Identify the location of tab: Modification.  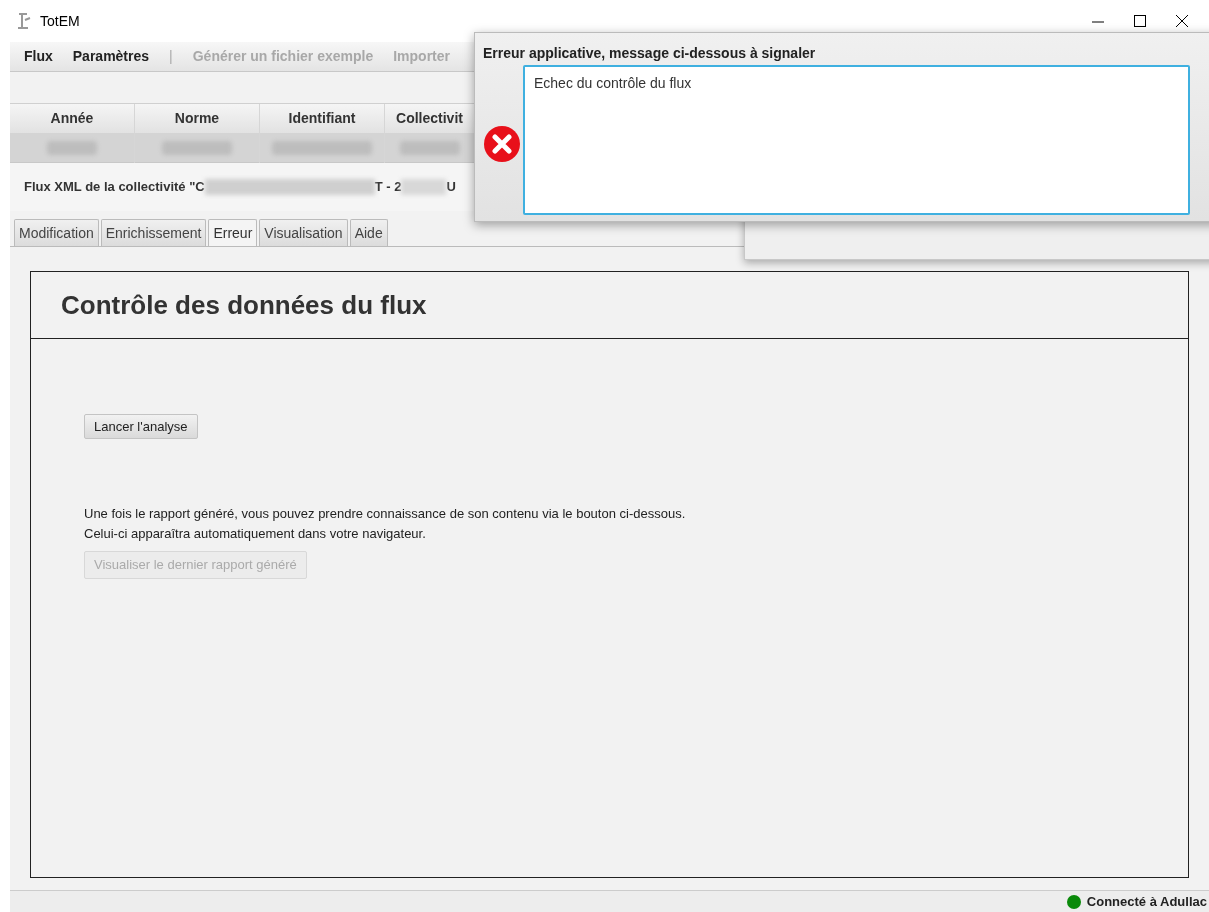
(56, 232).